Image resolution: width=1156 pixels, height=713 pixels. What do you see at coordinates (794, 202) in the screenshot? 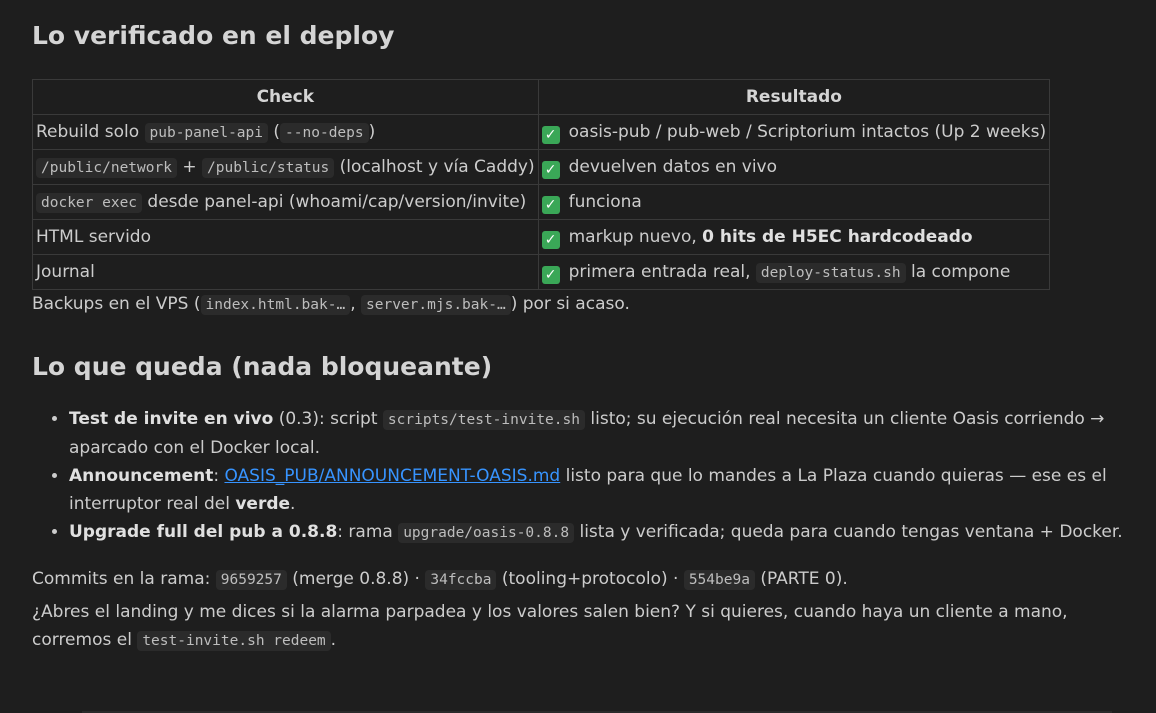
I see `result-cell: ✓ funciona` at bounding box center [794, 202].